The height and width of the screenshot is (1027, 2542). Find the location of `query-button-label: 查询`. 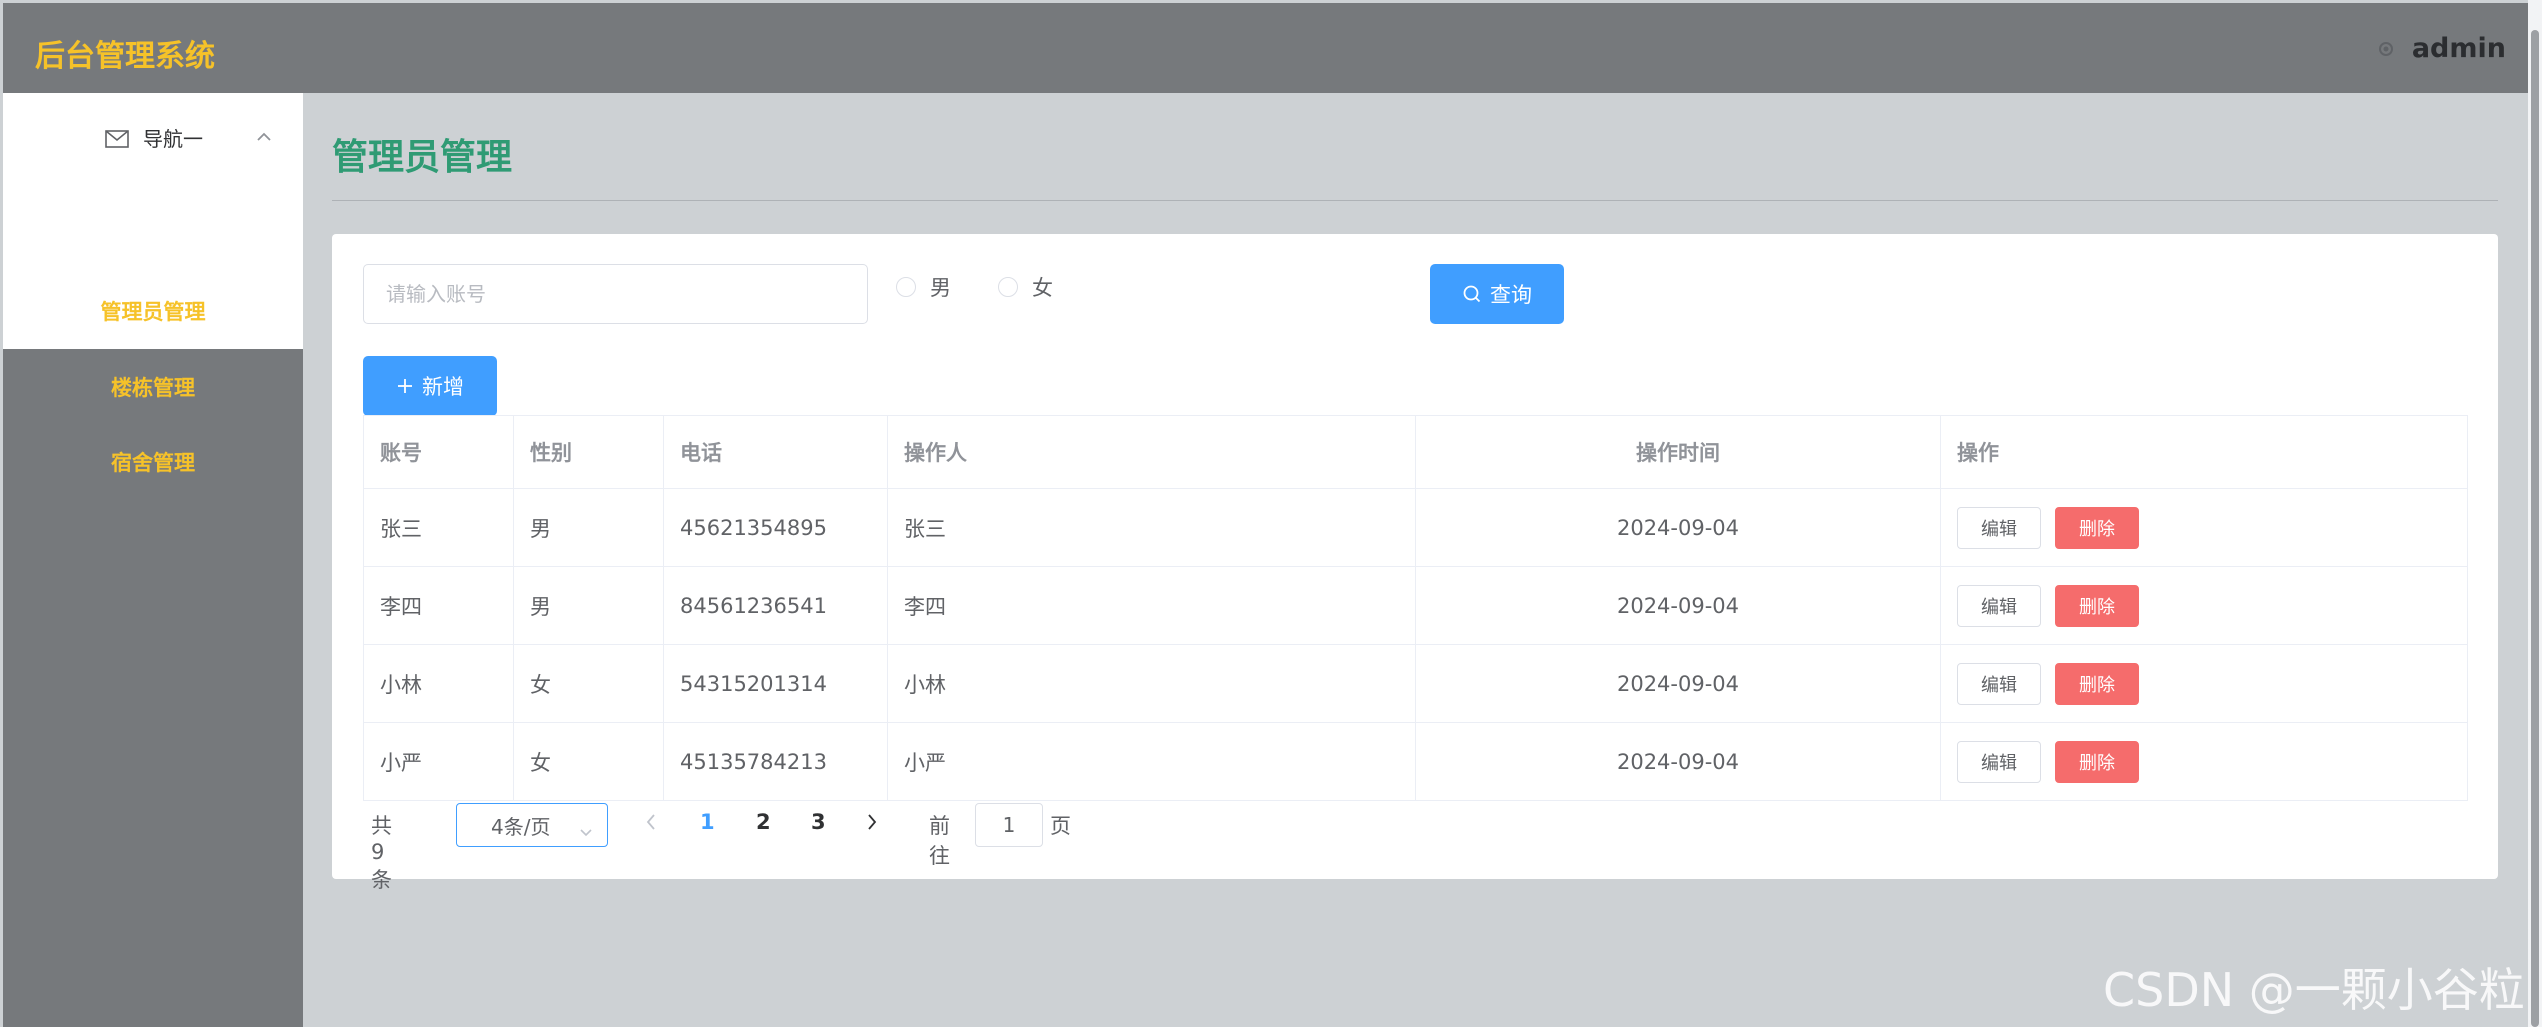

query-button-label: 查询 is located at coordinates (1511, 295).